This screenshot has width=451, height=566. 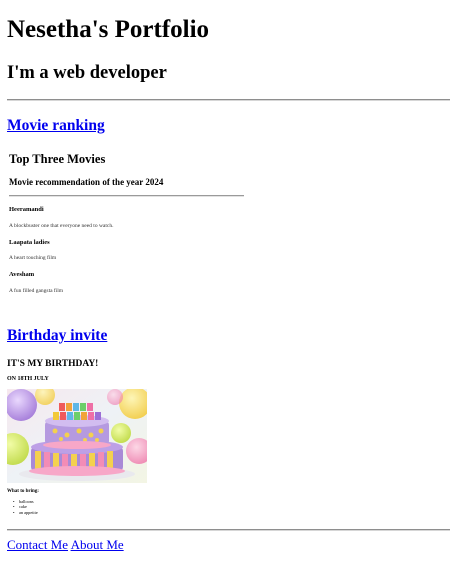 What do you see at coordinates (28, 379) in the screenshot?
I see `birthday-date: ON 18TH JULY` at bounding box center [28, 379].